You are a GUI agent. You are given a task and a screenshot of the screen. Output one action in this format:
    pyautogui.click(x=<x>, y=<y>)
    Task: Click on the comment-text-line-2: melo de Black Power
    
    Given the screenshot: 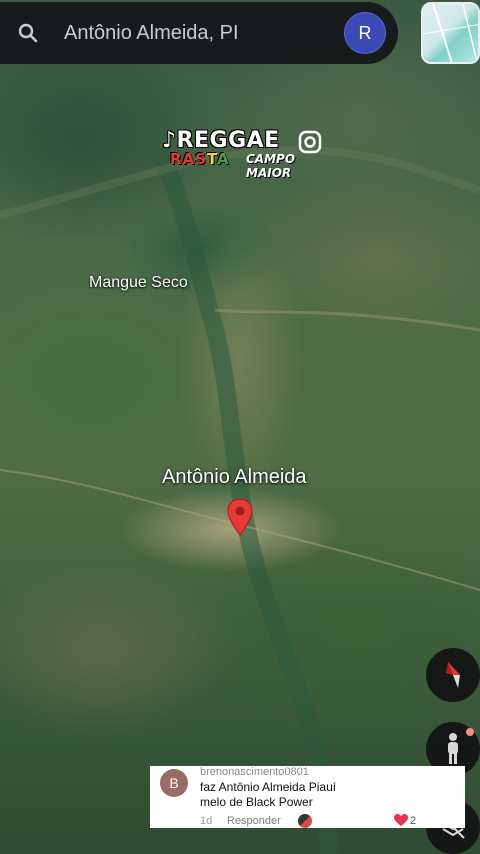 What is the action you would take?
    pyautogui.click(x=256, y=802)
    